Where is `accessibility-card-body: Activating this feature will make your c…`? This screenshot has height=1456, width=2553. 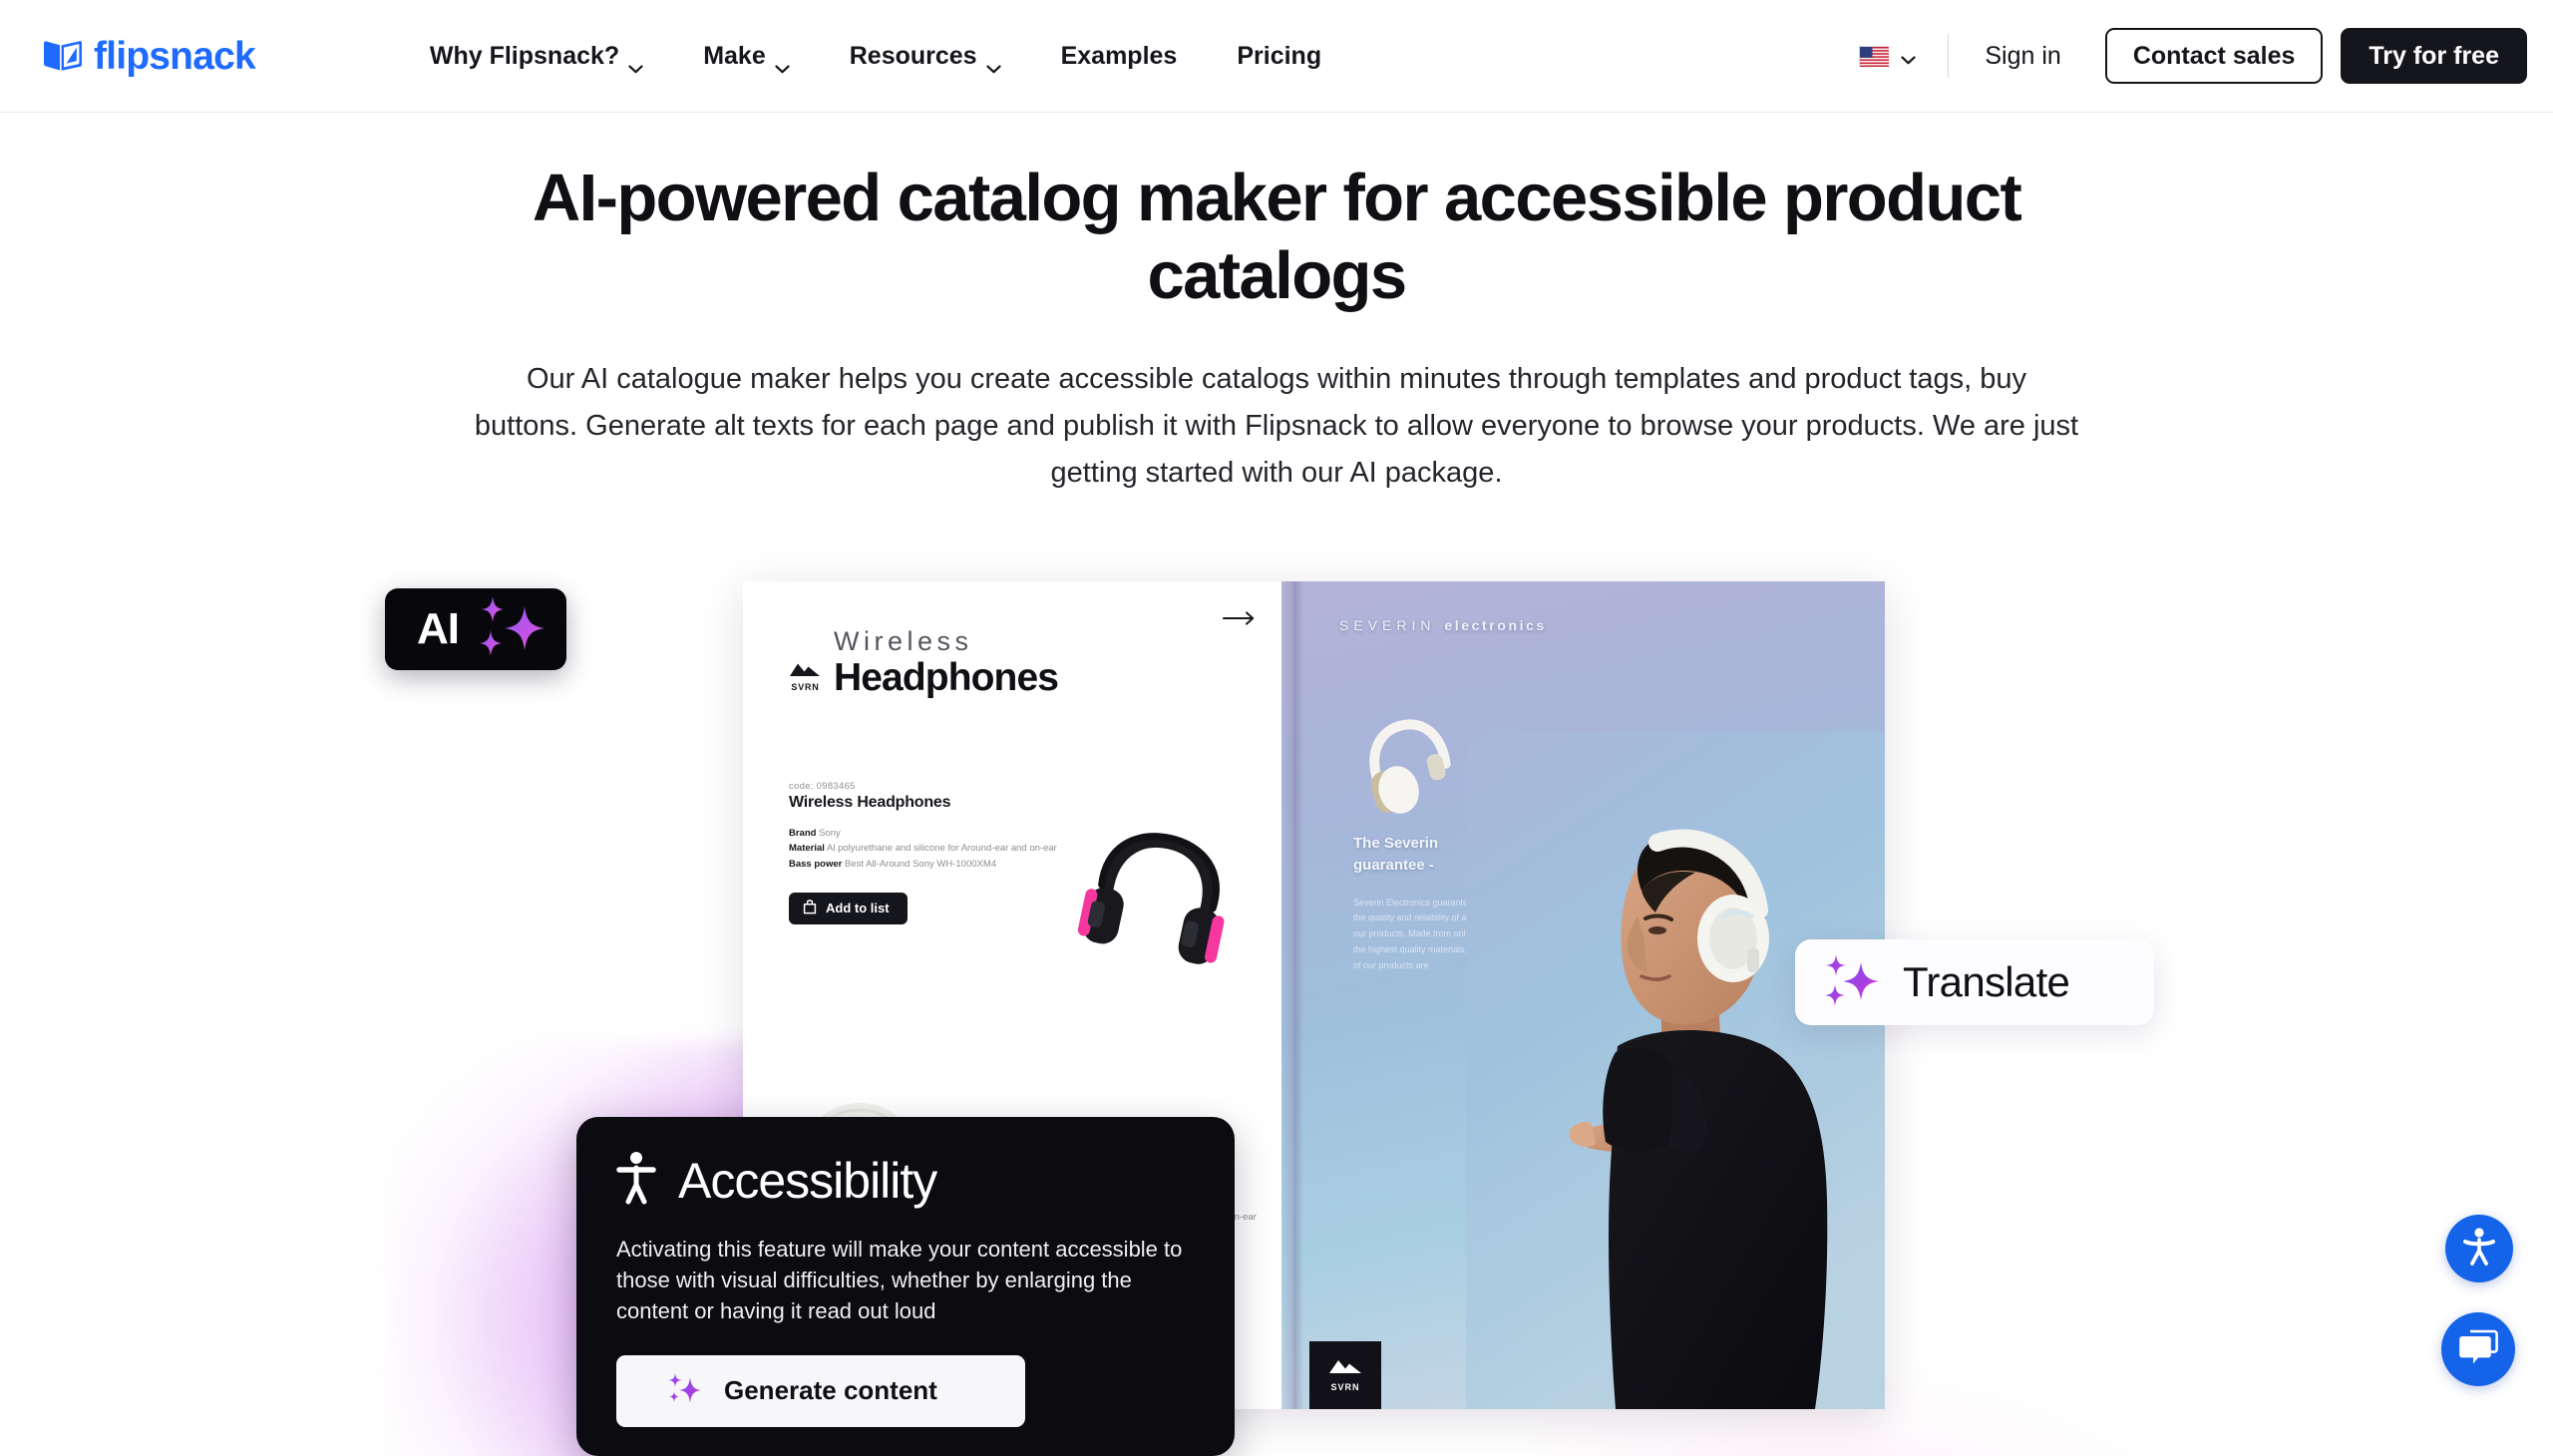
accessibility-card-body: Activating this feature will make your c… is located at coordinates (900, 1280).